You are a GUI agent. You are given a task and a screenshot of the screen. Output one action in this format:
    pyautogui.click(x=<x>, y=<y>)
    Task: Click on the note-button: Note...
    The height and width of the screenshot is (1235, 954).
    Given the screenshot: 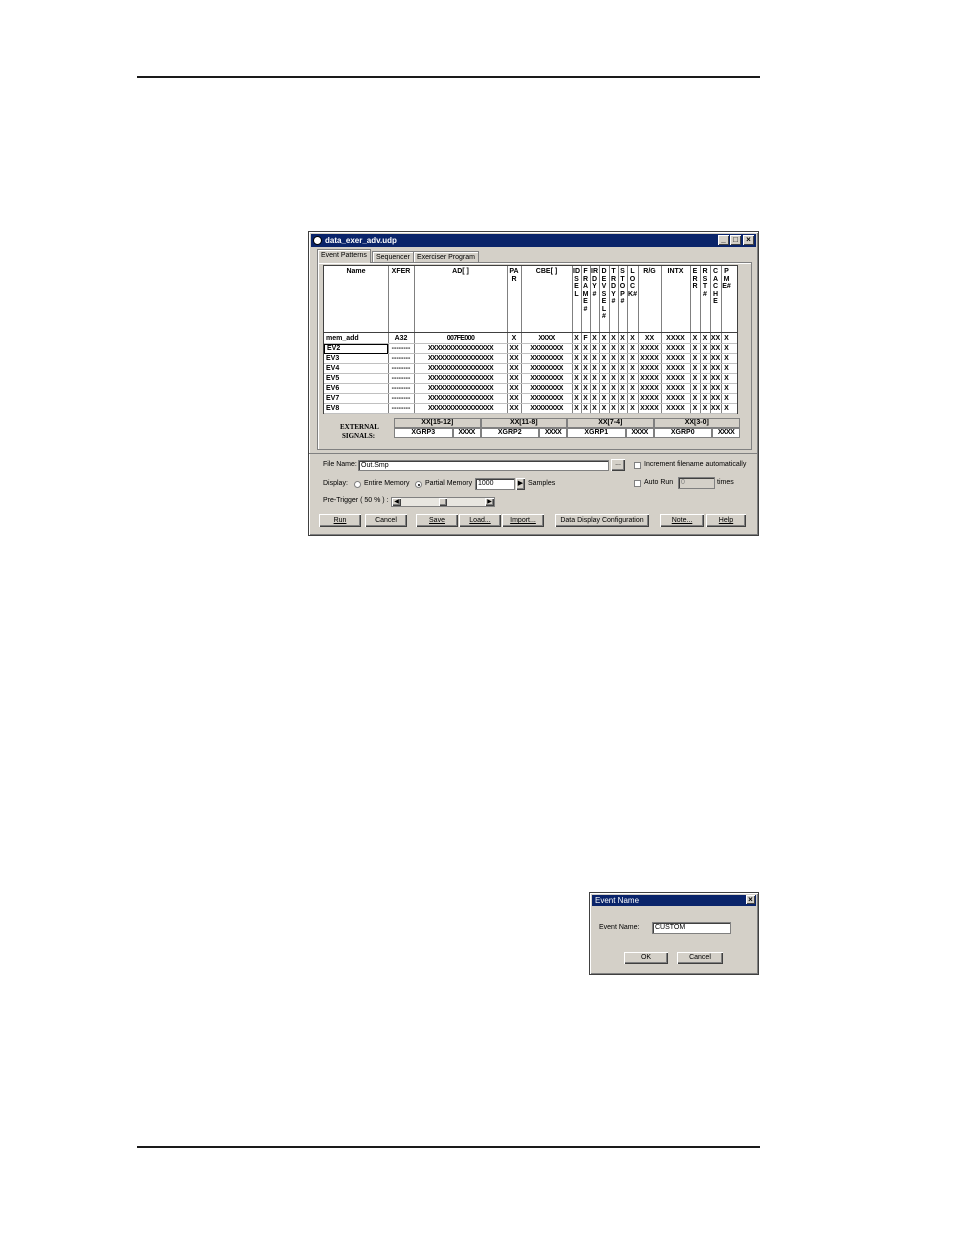 What is the action you would take?
    pyautogui.click(x=682, y=520)
    